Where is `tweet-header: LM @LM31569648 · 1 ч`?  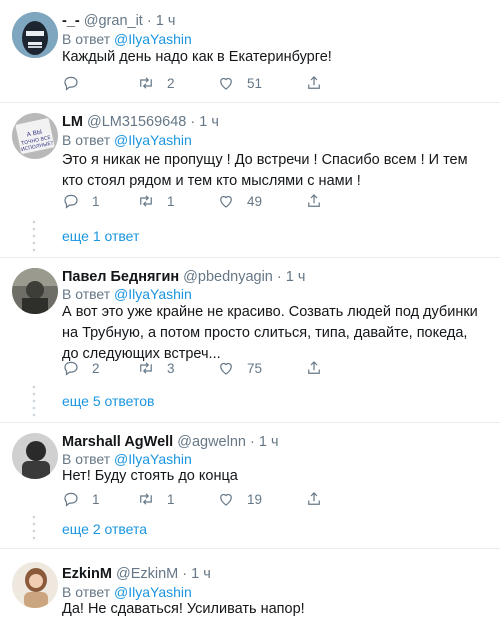
tweet-header: LM @LM31569648 · 1 ч is located at coordinates (140, 122).